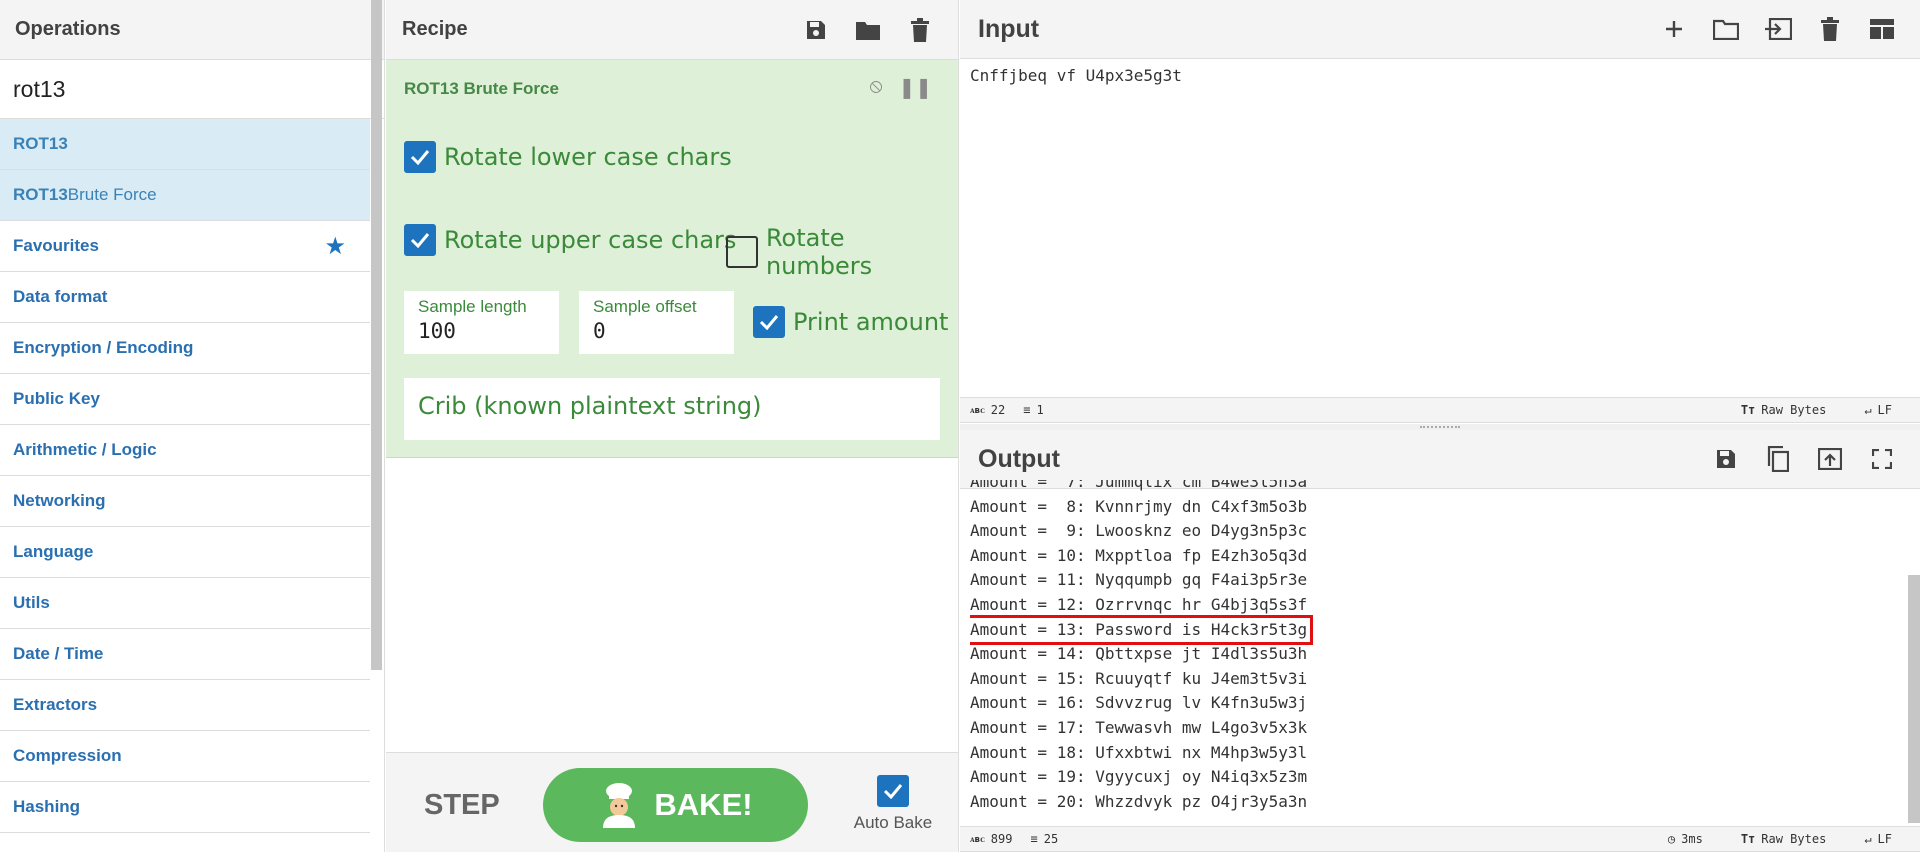 This screenshot has height=852, width=1920. I want to click on folder-icon, so click(868, 30).